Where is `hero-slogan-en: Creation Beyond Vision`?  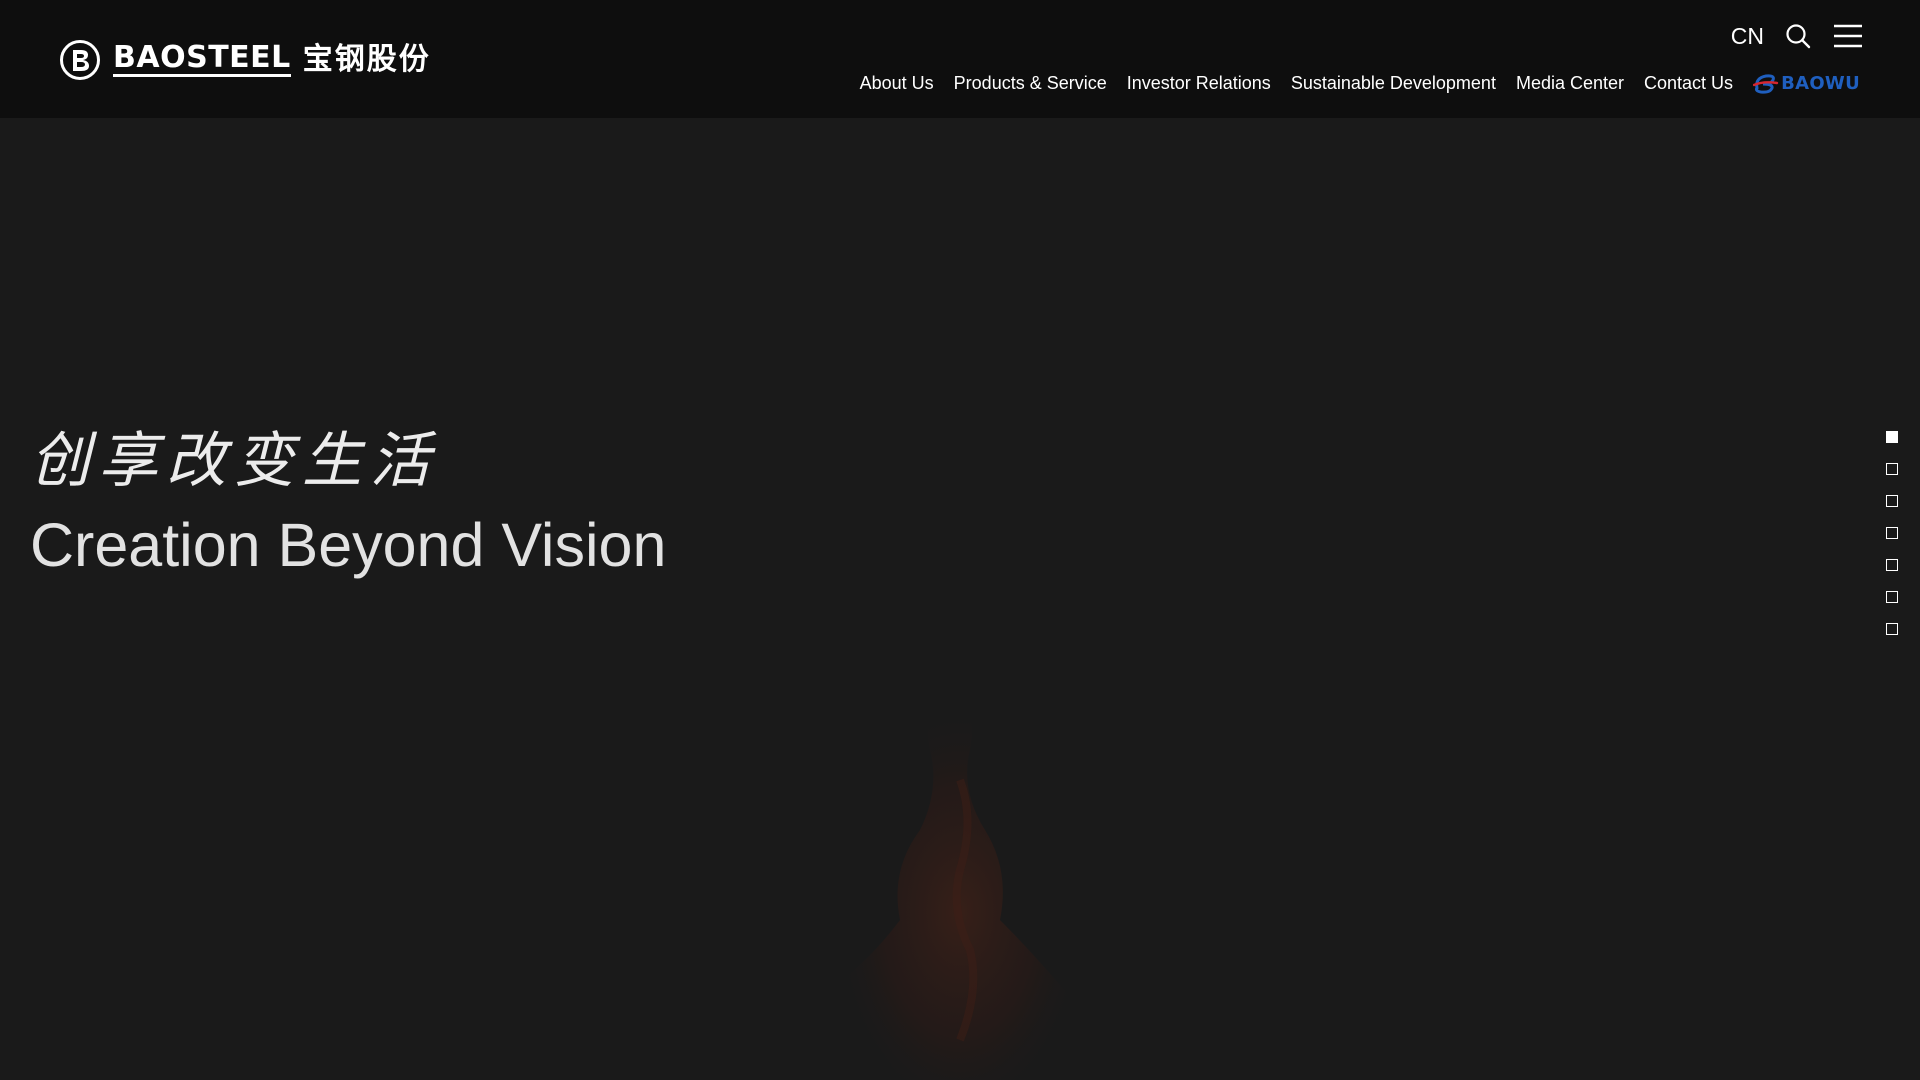
hero-slogan-en: Creation Beyond Vision is located at coordinates (348, 545).